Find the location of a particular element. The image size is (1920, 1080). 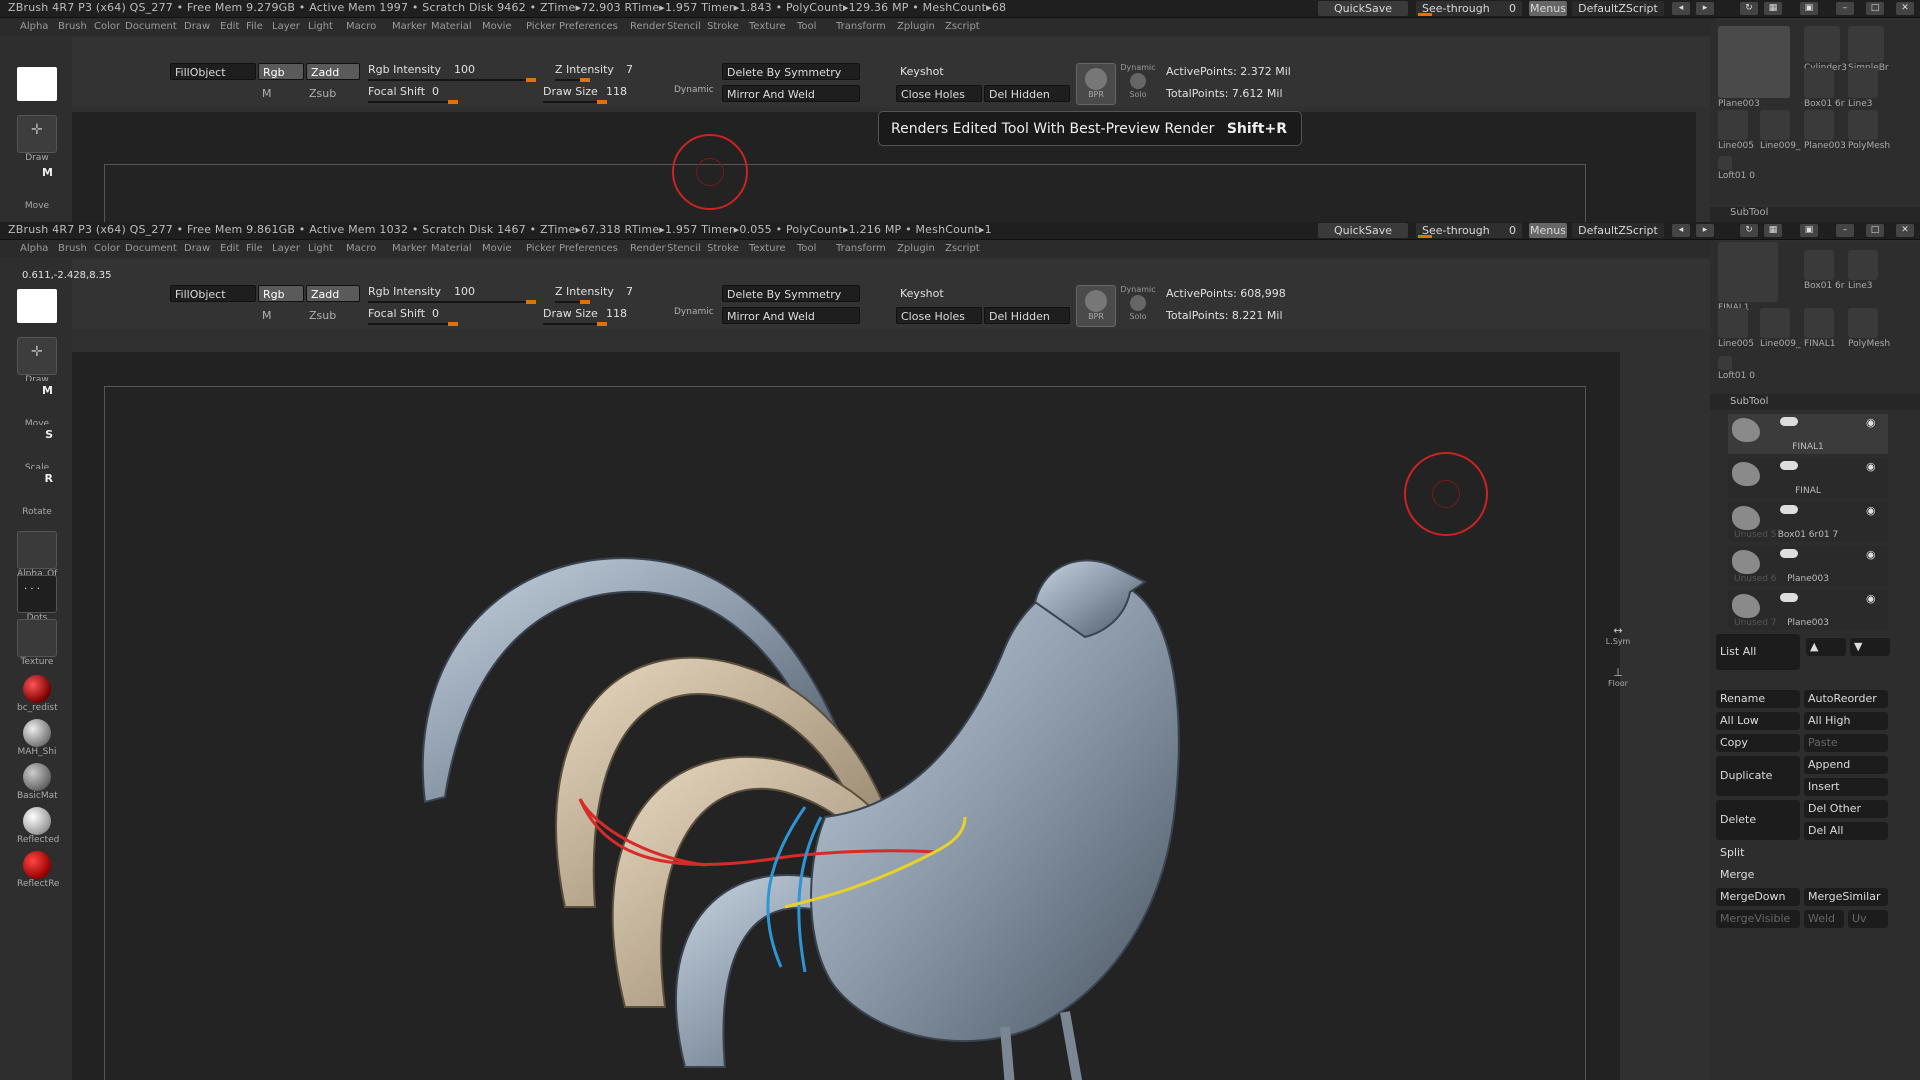

uv-button: Uv is located at coordinates (1868, 919).